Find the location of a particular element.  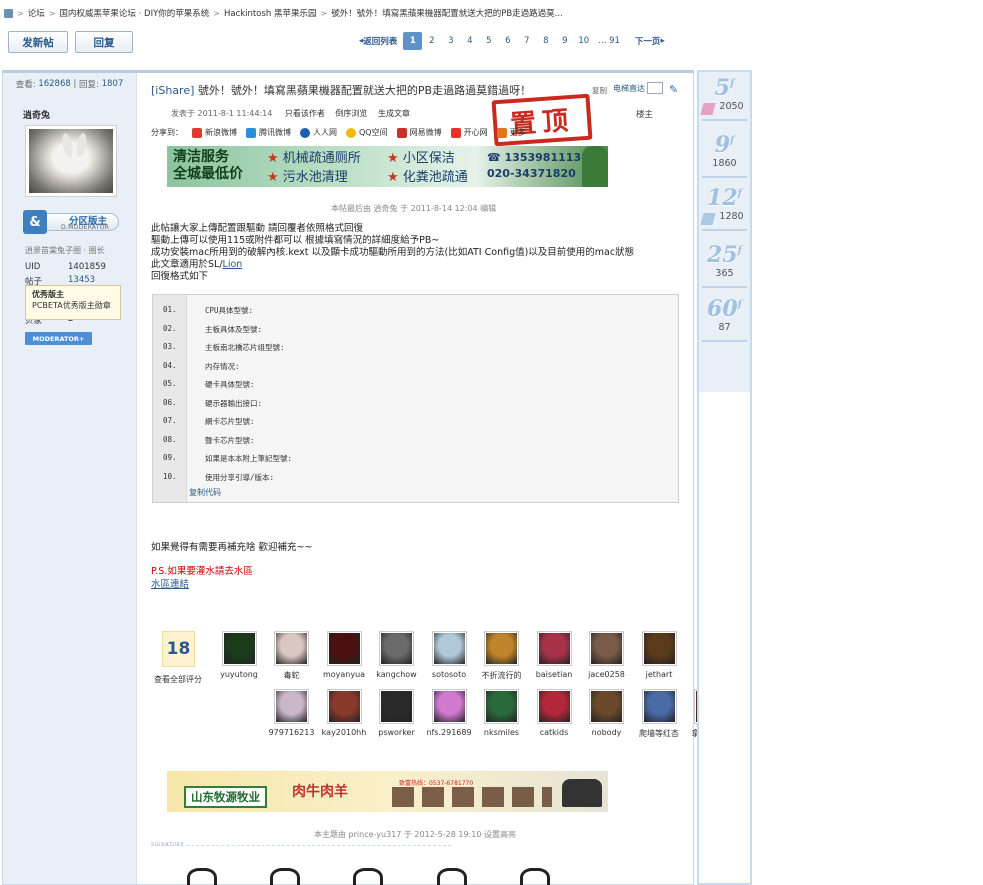

share-qzone: QQ空间 is located at coordinates (367, 132).